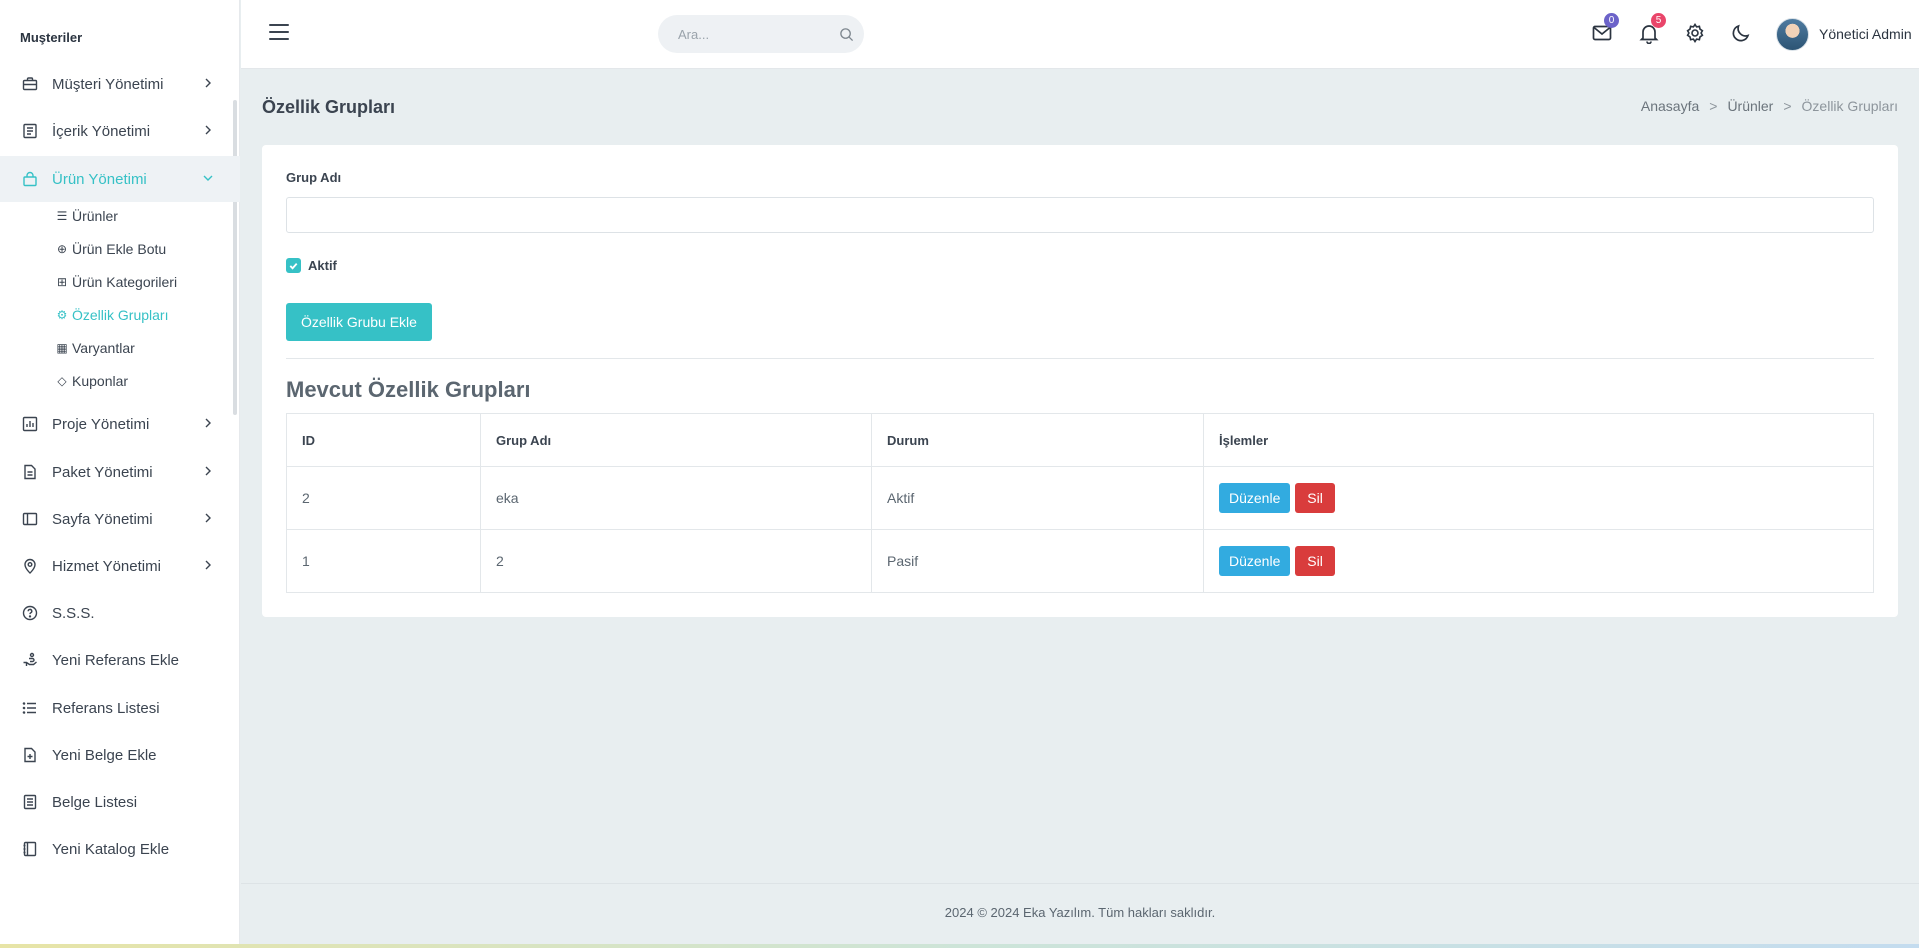  I want to click on sidebar-item-yeni-katalog-ekle: Yeni Katalog Ekle, so click(120, 849).